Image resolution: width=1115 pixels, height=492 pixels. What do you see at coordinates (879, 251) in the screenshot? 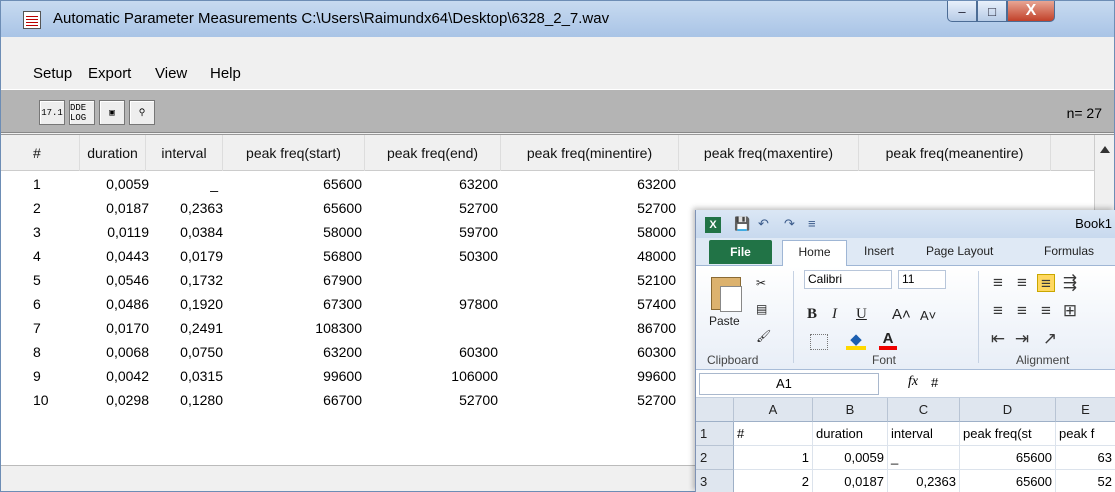
I see `tab-insert: Insert` at bounding box center [879, 251].